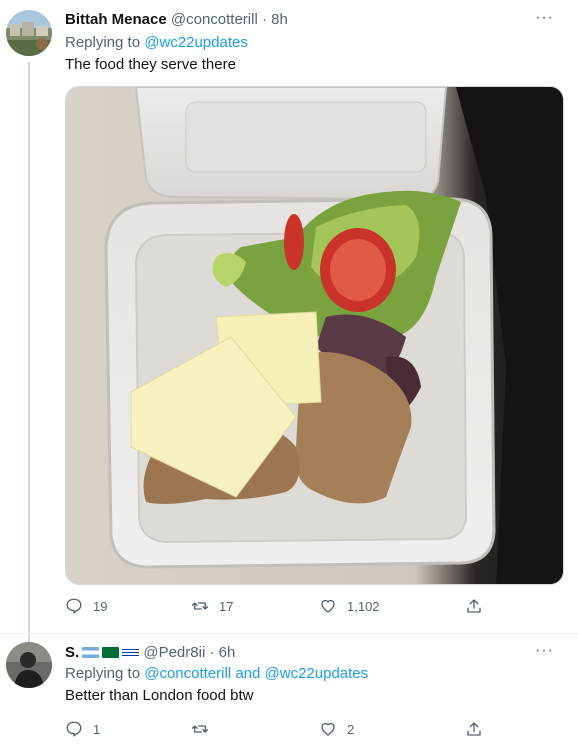 Image resolution: width=578 pixels, height=750 pixels. Describe the element at coordinates (97, 729) in the screenshot. I see `reply-count: 1` at that location.